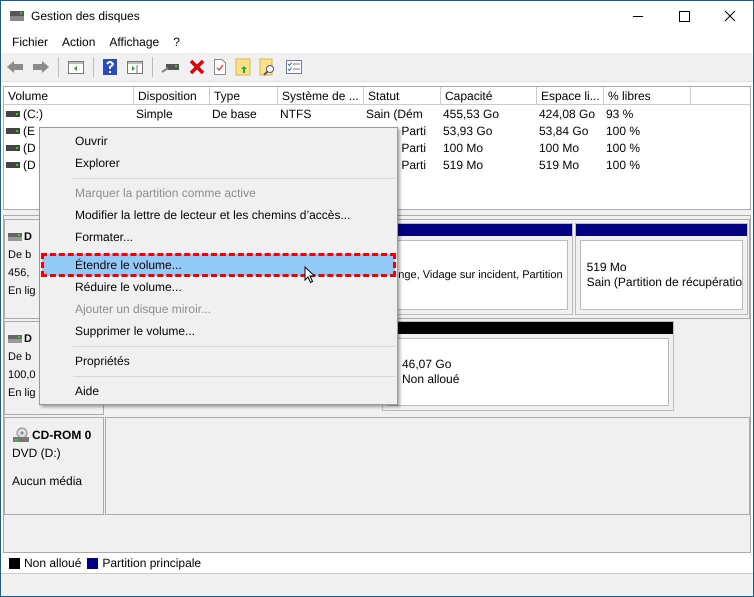 Image resolution: width=754 pixels, height=597 pixels. What do you see at coordinates (427, 364) in the screenshot?
I see `partition-info: 46,07 Go` at bounding box center [427, 364].